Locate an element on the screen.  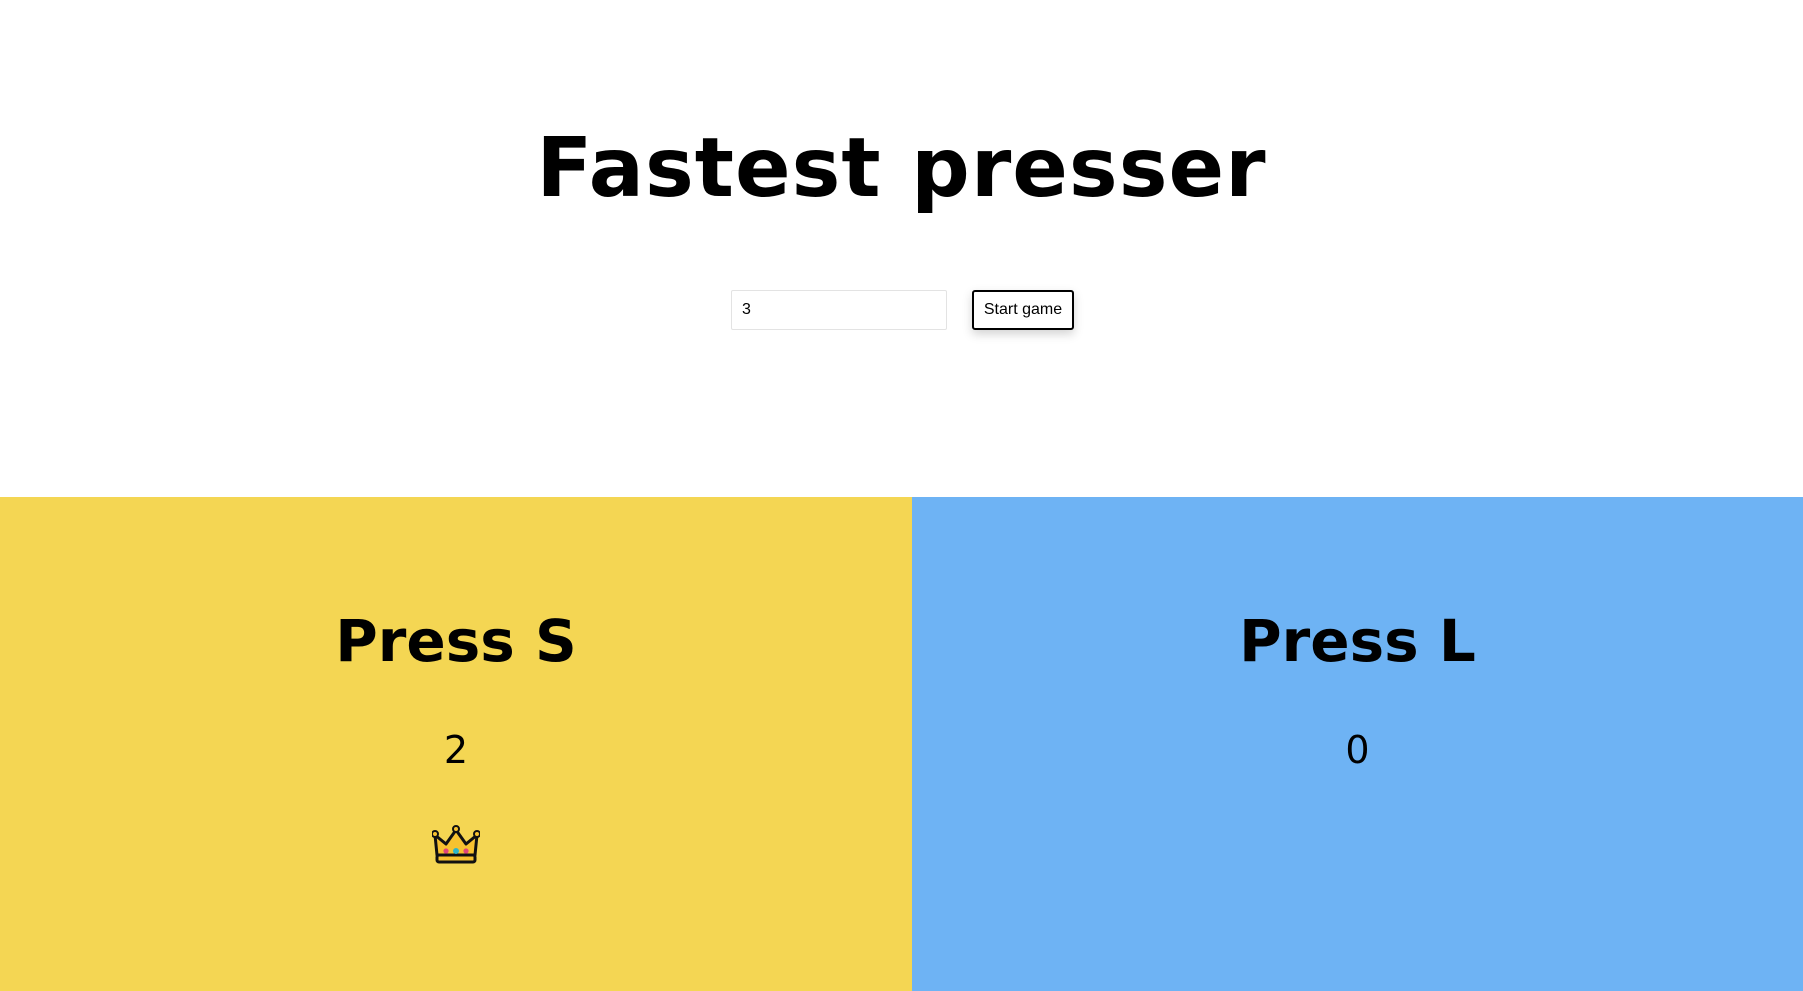
page-title: Fastest presser is located at coordinates (901, 168).